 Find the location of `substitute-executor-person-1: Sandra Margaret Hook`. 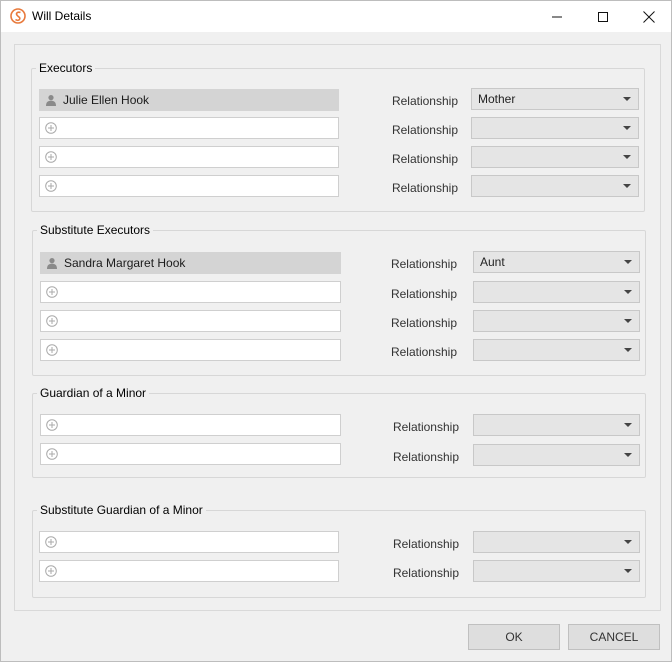

substitute-executor-person-1: Sandra Margaret Hook is located at coordinates (190, 263).